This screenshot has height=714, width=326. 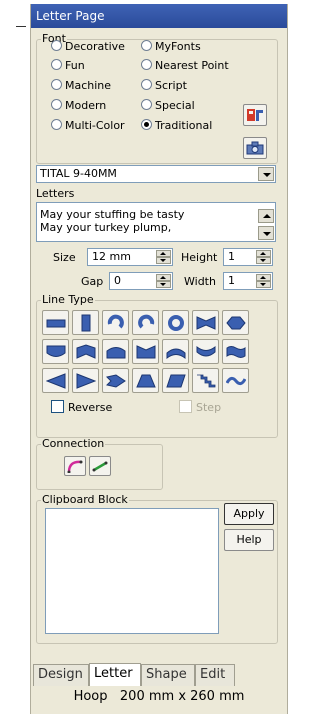 What do you see at coordinates (75, 65) in the screenshot?
I see `radio-label: Fun` at bounding box center [75, 65].